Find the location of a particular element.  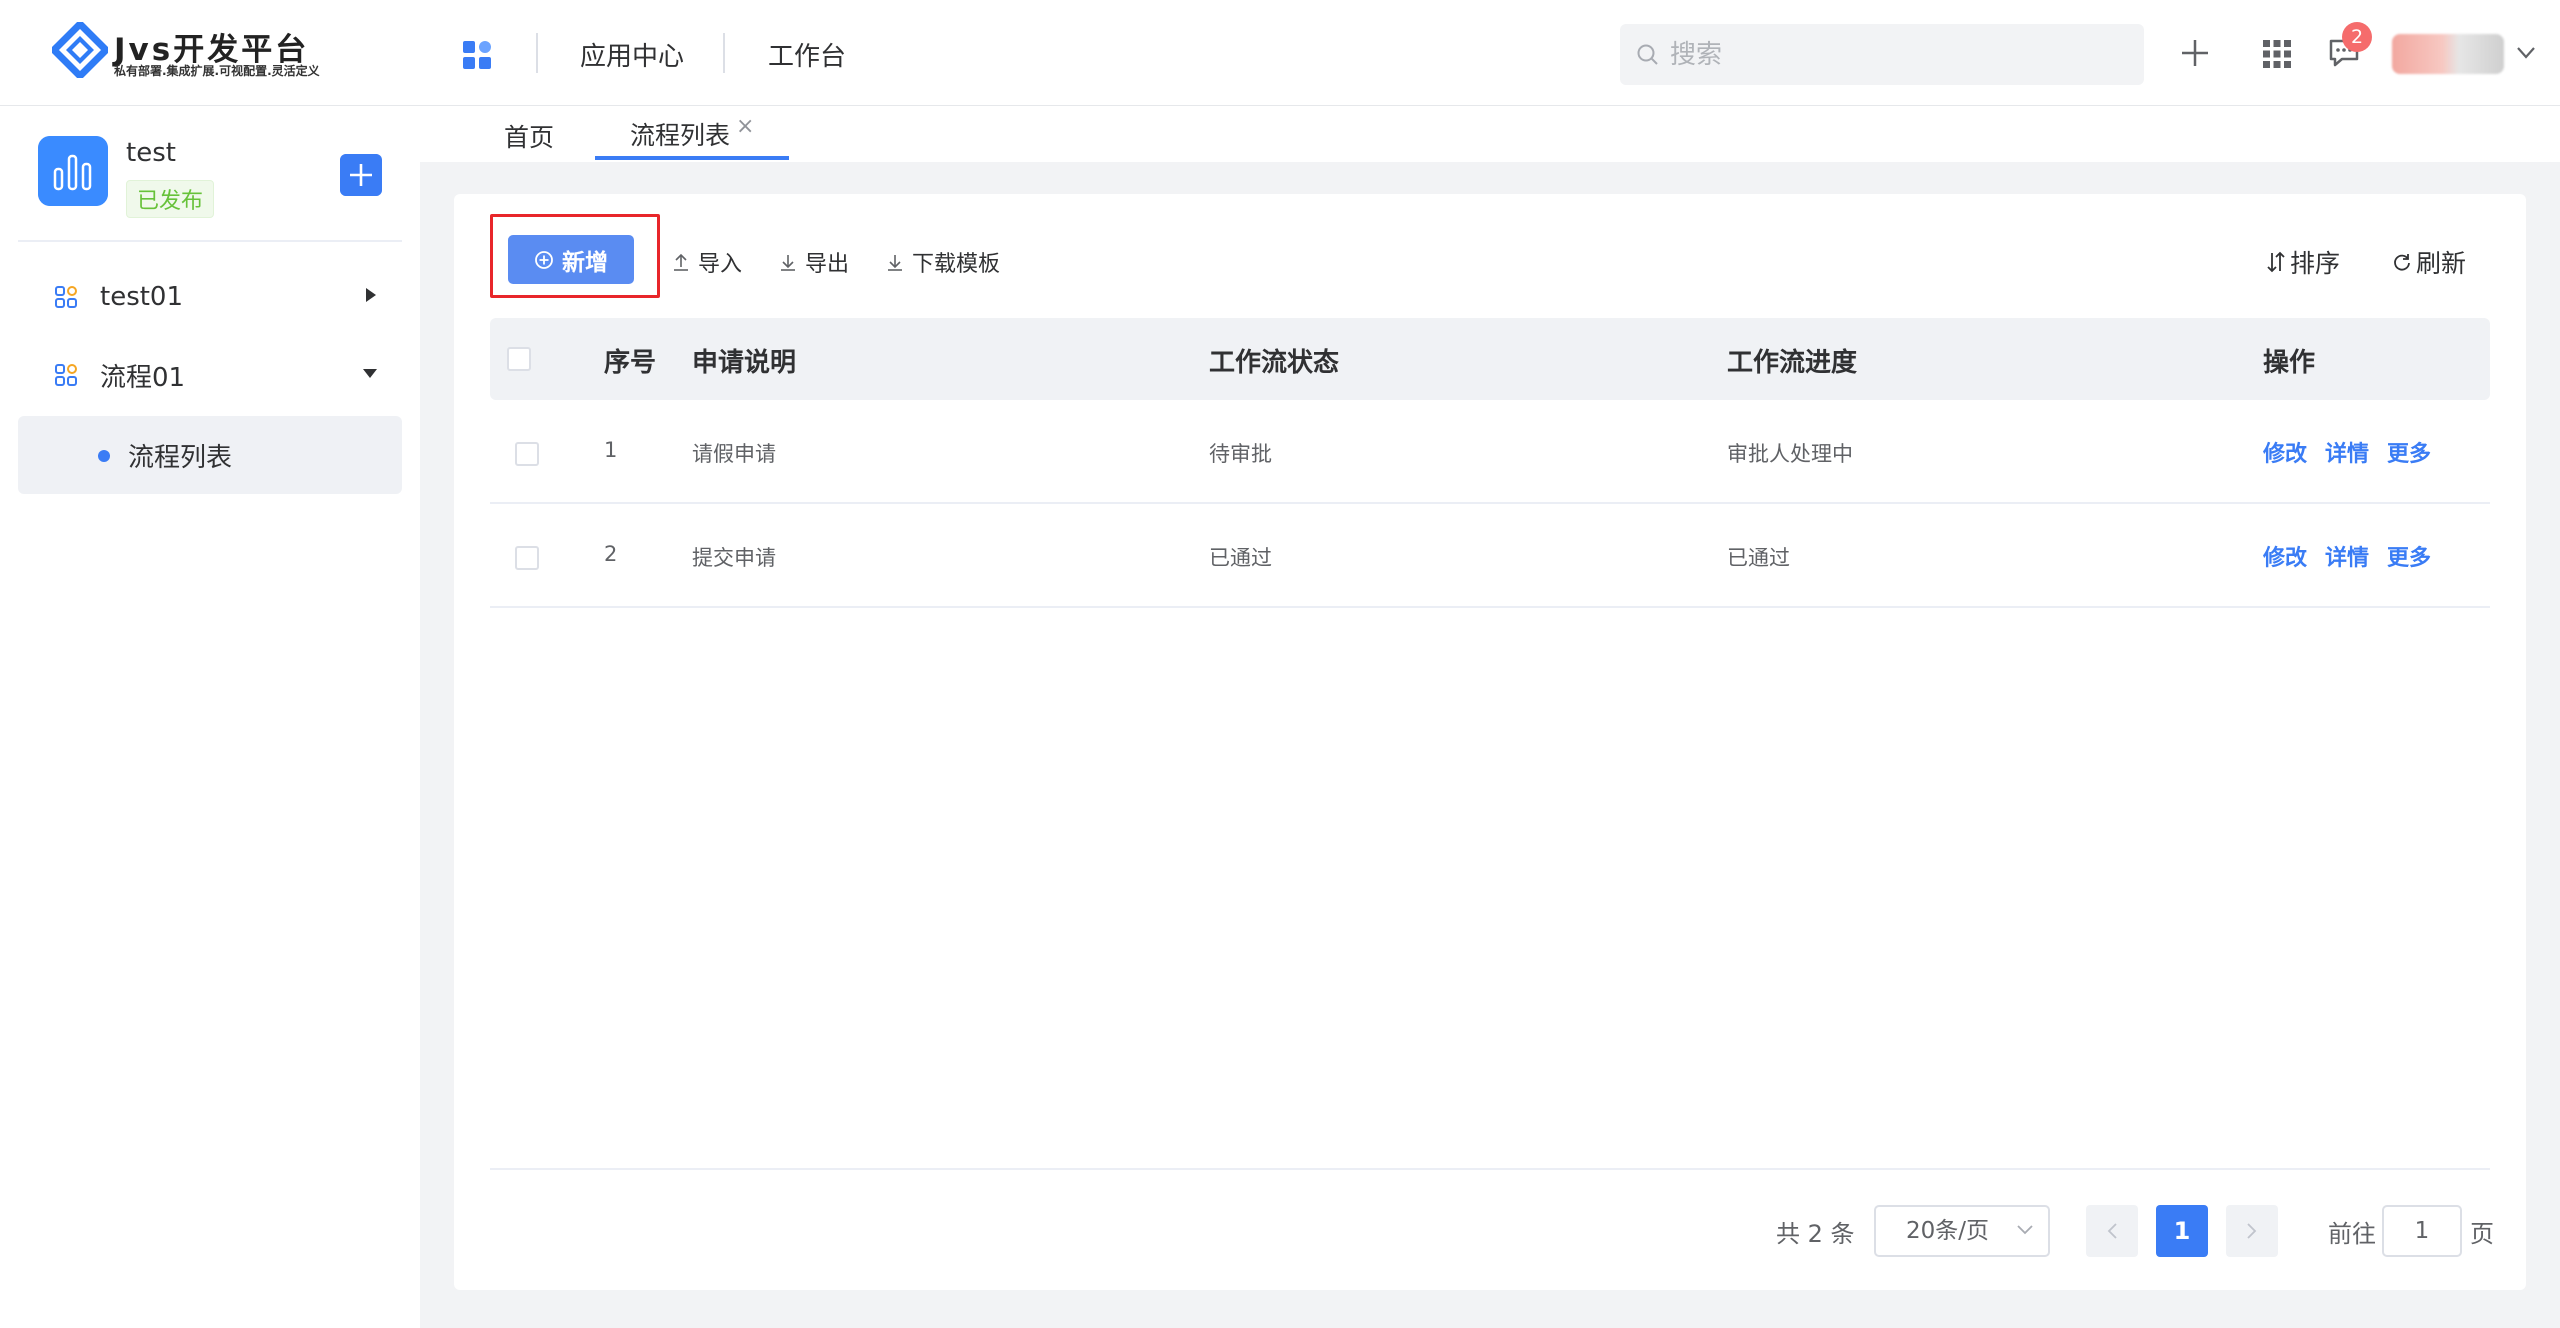

close-icon: × is located at coordinates (745, 126).